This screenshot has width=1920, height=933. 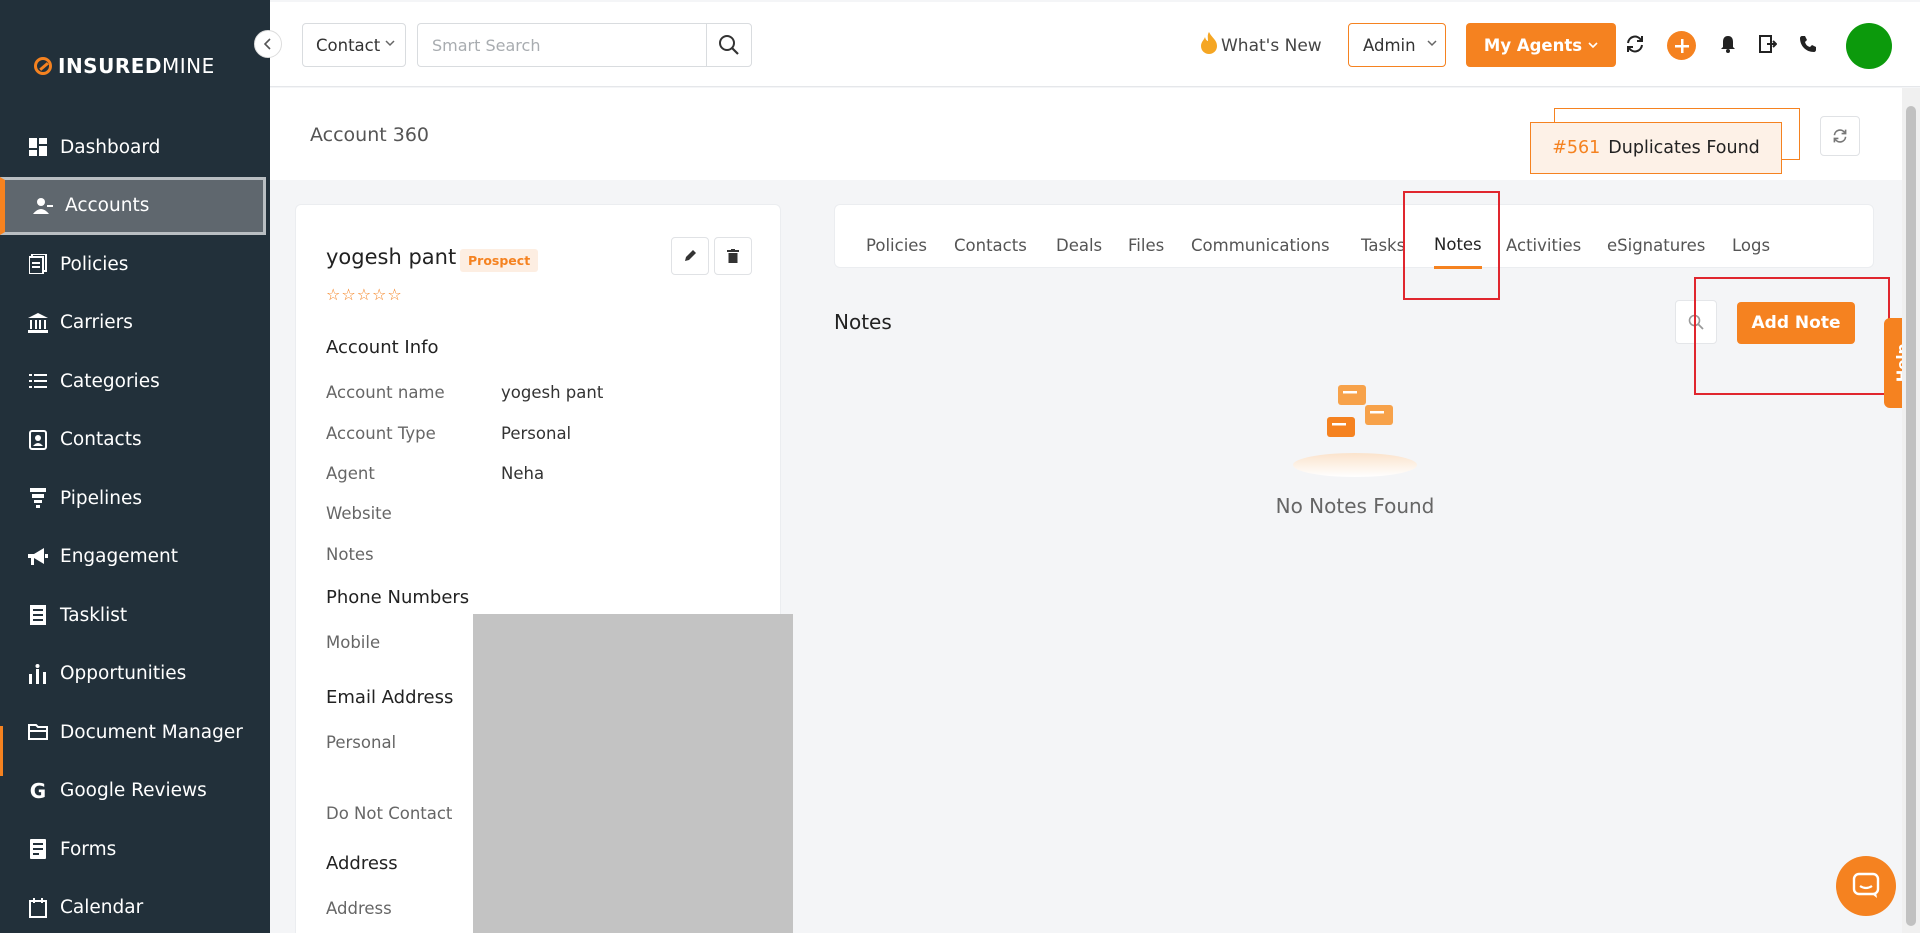 I want to click on empty-state-message: No Notes Found, so click(x=1355, y=506).